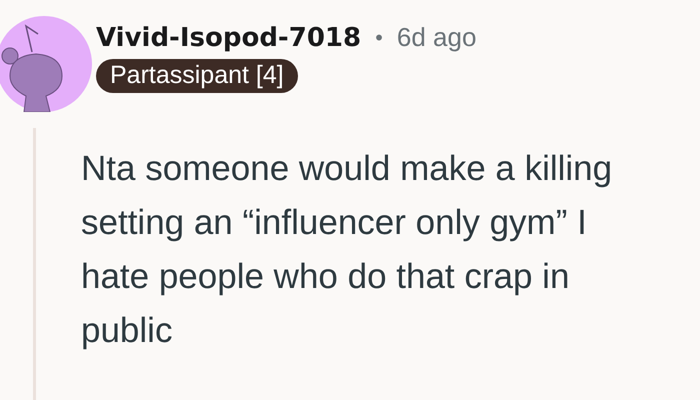 The width and height of the screenshot is (700, 400). Describe the element at coordinates (436, 37) in the screenshot. I see `timestamp: 6d ago` at that location.